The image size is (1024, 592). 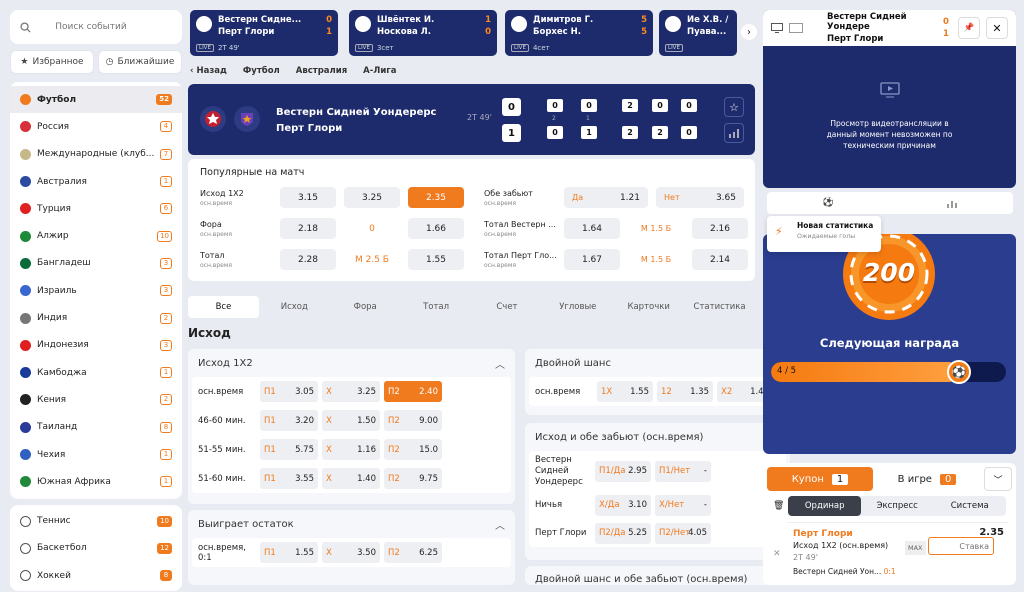 I want to click on top-match-card: Вестерн Сидне... 0 Перт Глори 1 LIVE 2Т 49', so click(x=264, y=33).